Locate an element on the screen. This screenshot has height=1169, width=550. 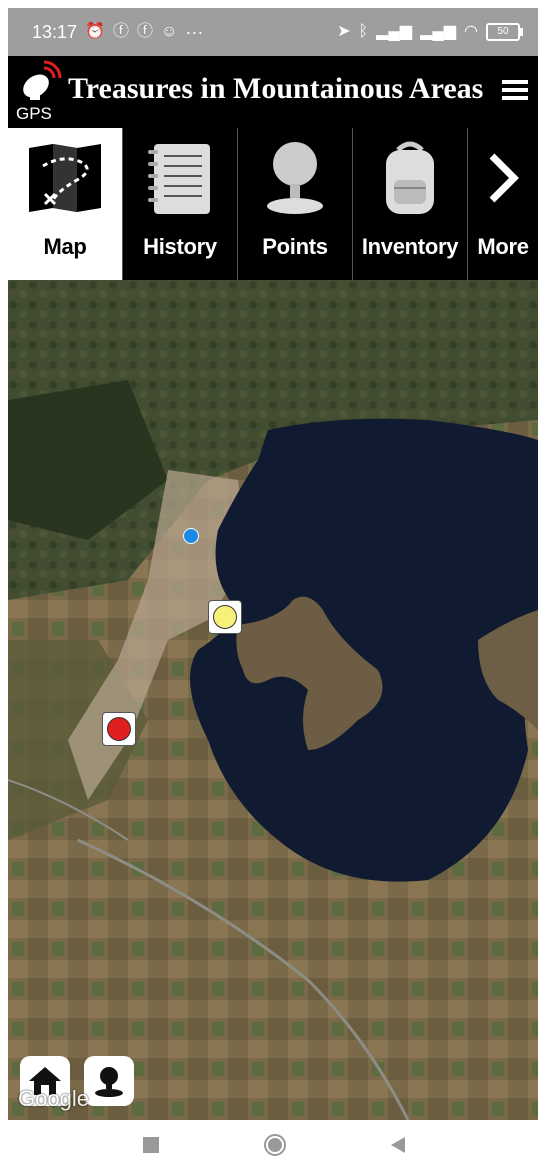
app-header: GPS Treasures in Mountainous Areas is located at coordinates (273, 92).